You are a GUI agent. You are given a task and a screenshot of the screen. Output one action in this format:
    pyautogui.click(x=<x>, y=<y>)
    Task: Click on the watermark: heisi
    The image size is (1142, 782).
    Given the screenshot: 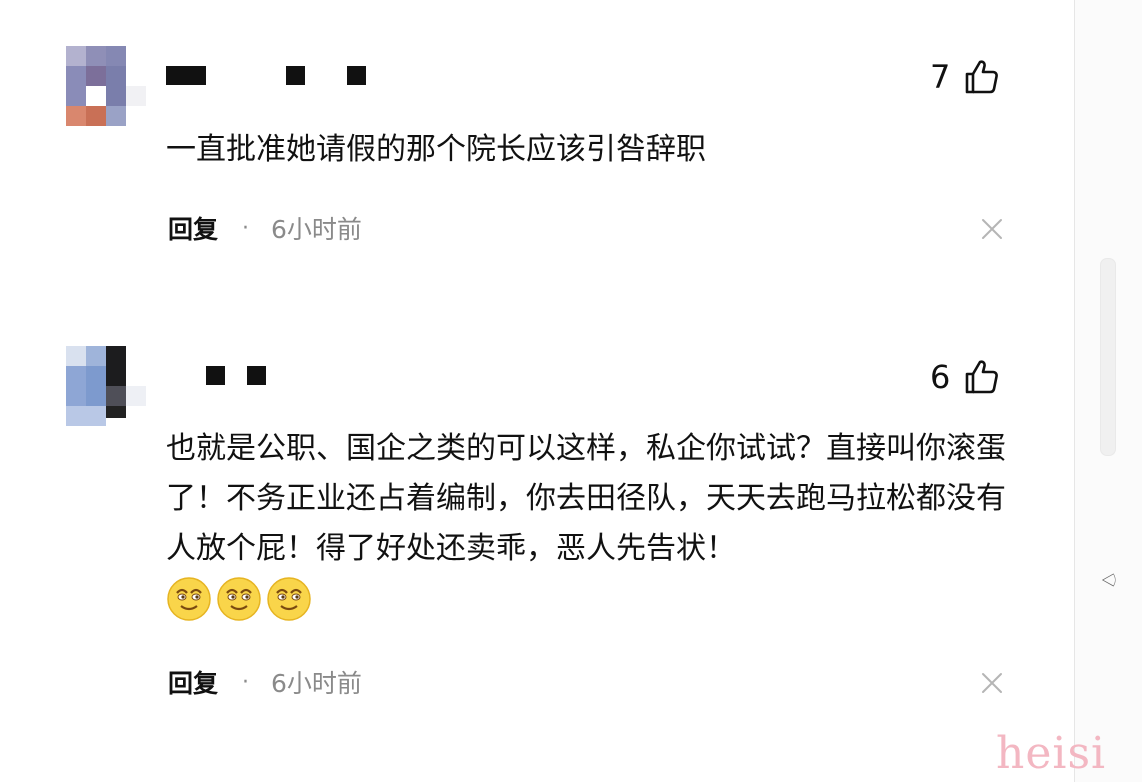 What is the action you would take?
    pyautogui.click(x=1051, y=753)
    